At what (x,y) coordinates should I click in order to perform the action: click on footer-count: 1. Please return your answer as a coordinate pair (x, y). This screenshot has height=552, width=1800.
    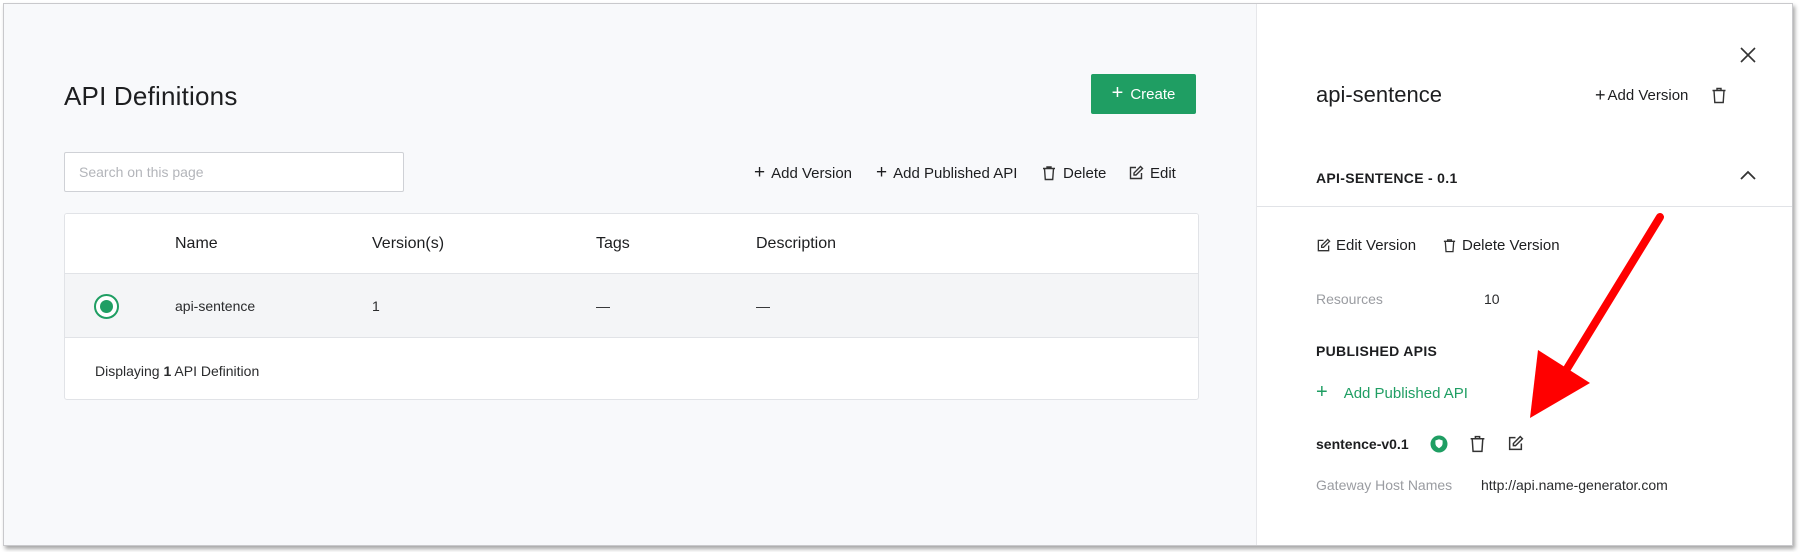
    Looking at the image, I should click on (167, 371).